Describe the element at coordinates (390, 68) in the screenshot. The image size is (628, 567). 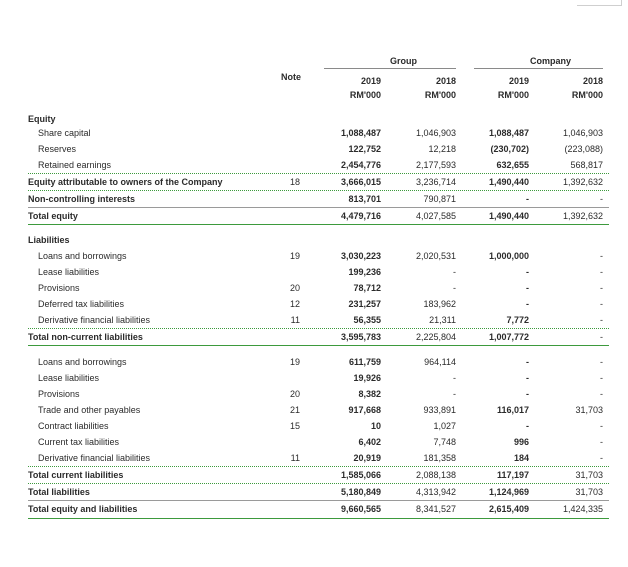
I see `group-header-rule` at that location.